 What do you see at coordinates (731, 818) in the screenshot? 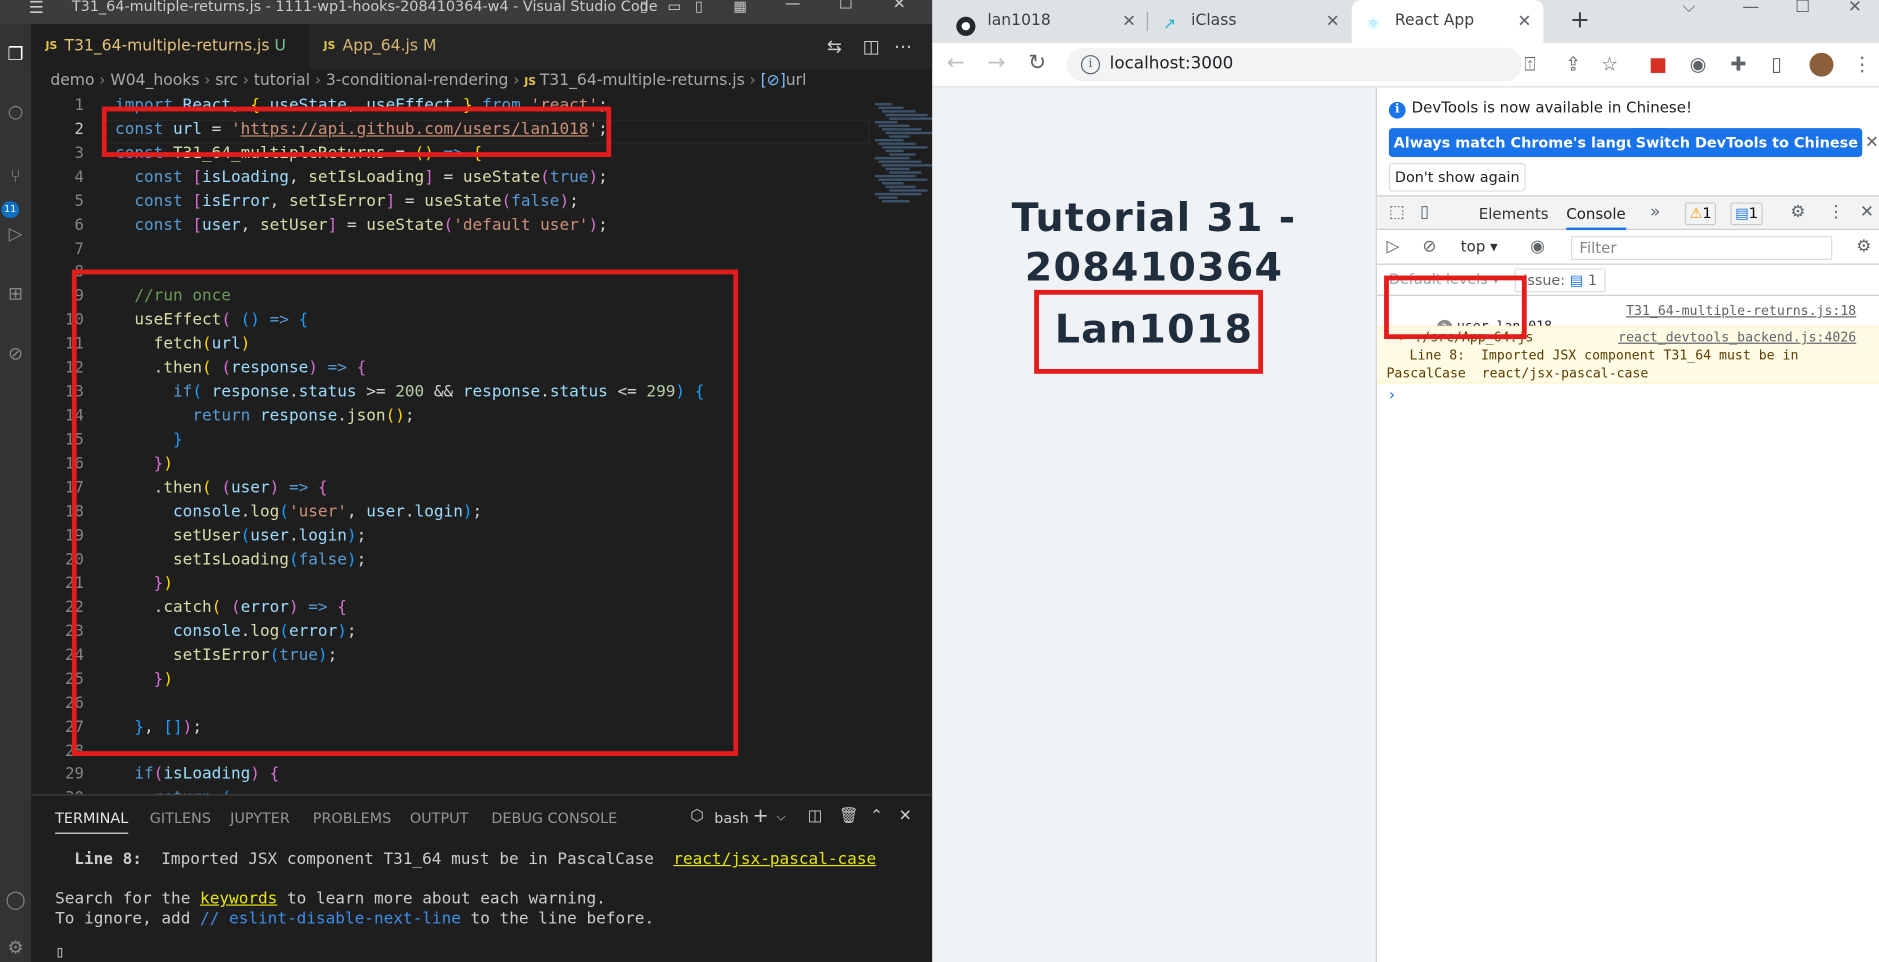
I see `terminal-shell-label: bash` at bounding box center [731, 818].